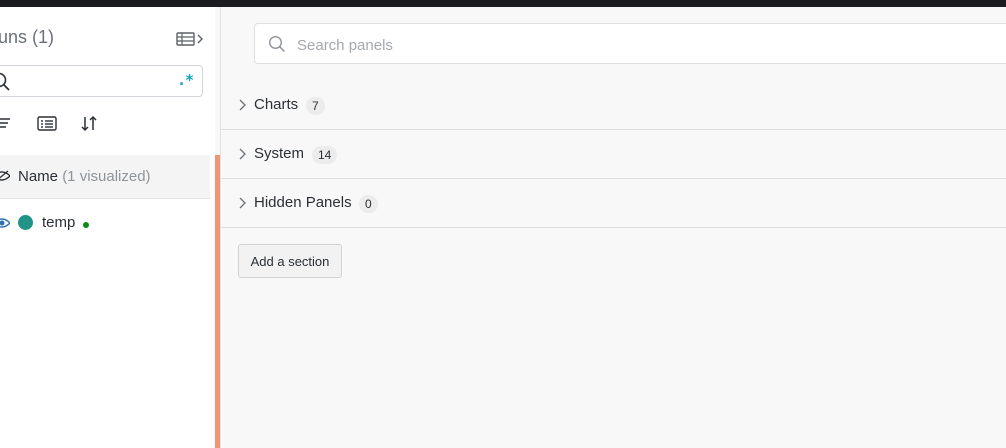  Describe the element at coordinates (9, 124) in the screenshot. I see `filter-icon` at that location.